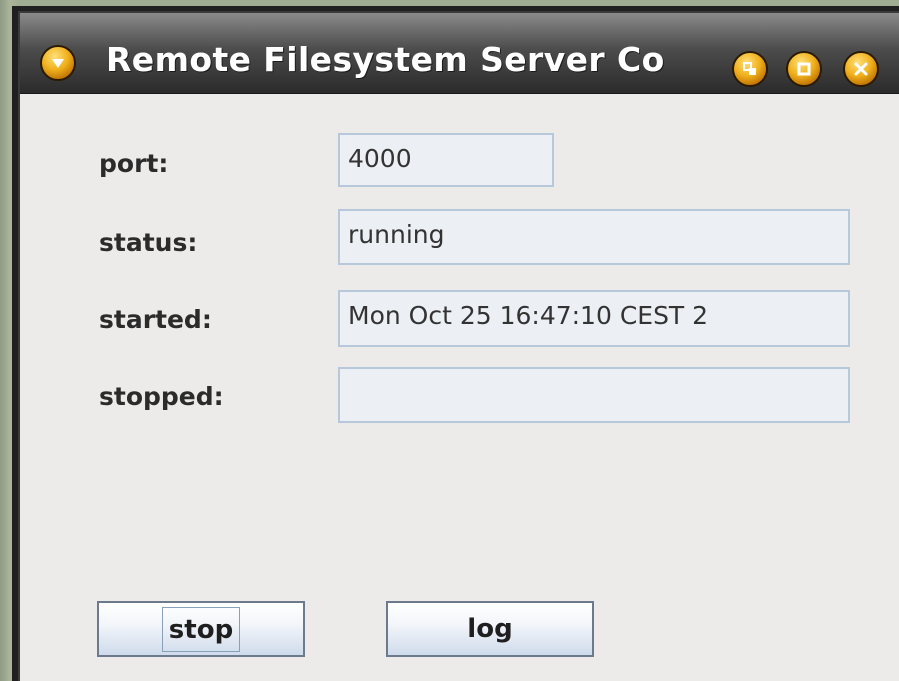  I want to click on restore-icon, so click(750, 69).